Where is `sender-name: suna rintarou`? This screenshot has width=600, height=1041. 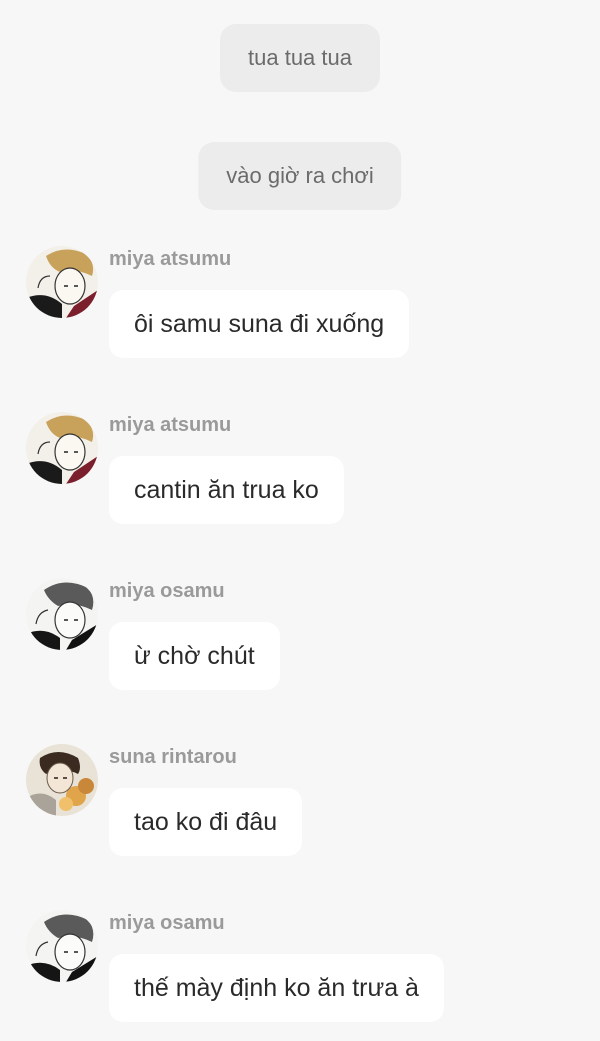 sender-name: suna rintarou is located at coordinates (173, 757).